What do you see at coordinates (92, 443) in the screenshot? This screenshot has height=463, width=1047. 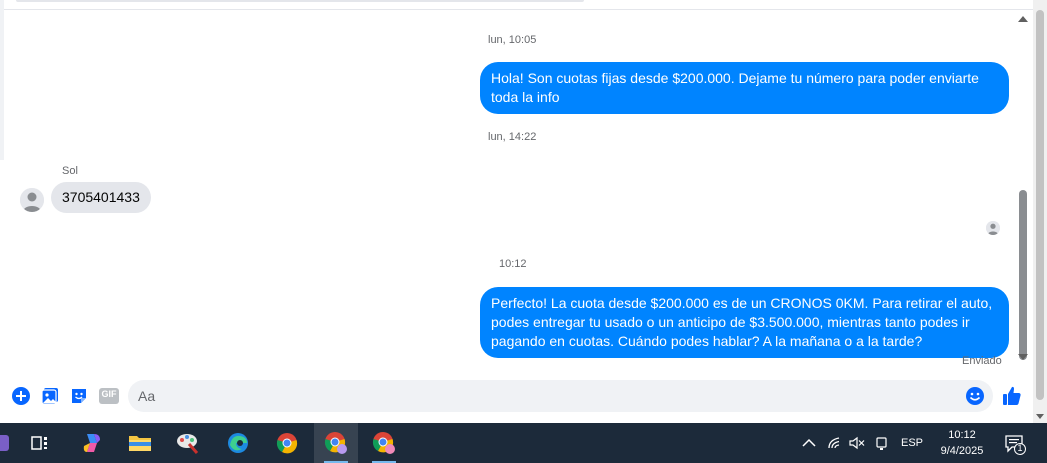 I see `copilot-icon` at bounding box center [92, 443].